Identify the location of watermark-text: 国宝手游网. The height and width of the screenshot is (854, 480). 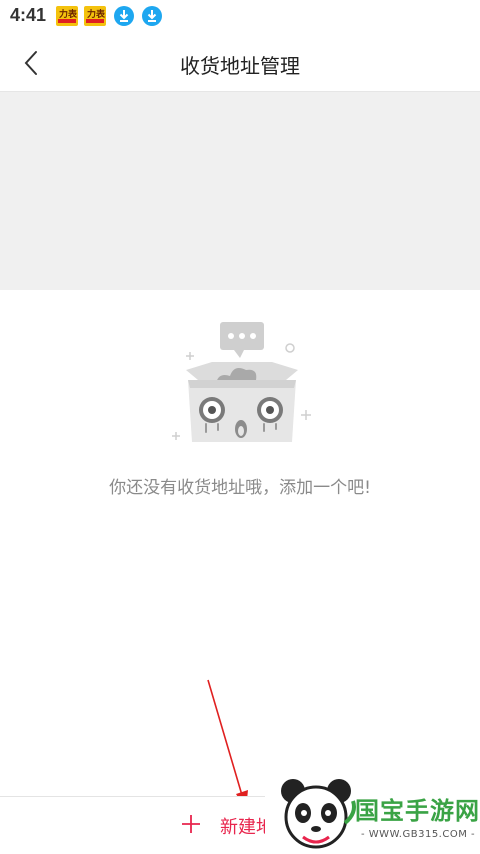
(417, 811).